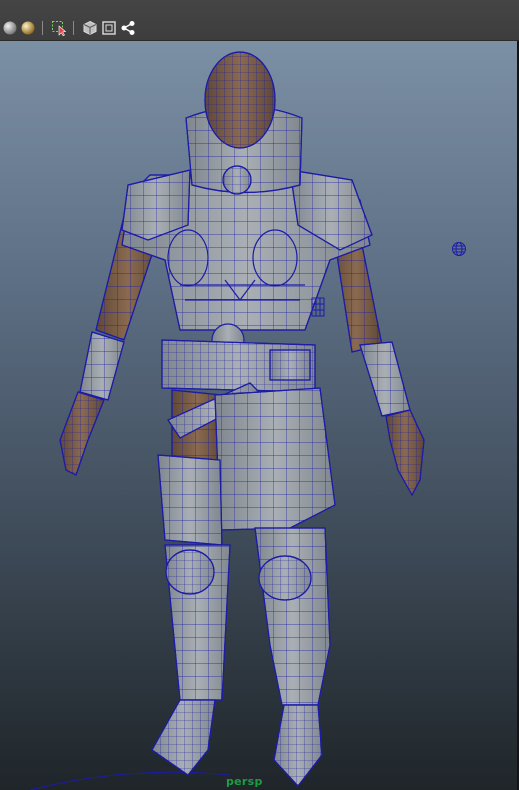 This screenshot has height=790, width=519. Describe the element at coordinates (90, 28) in the screenshot. I see `cube-icon` at that location.